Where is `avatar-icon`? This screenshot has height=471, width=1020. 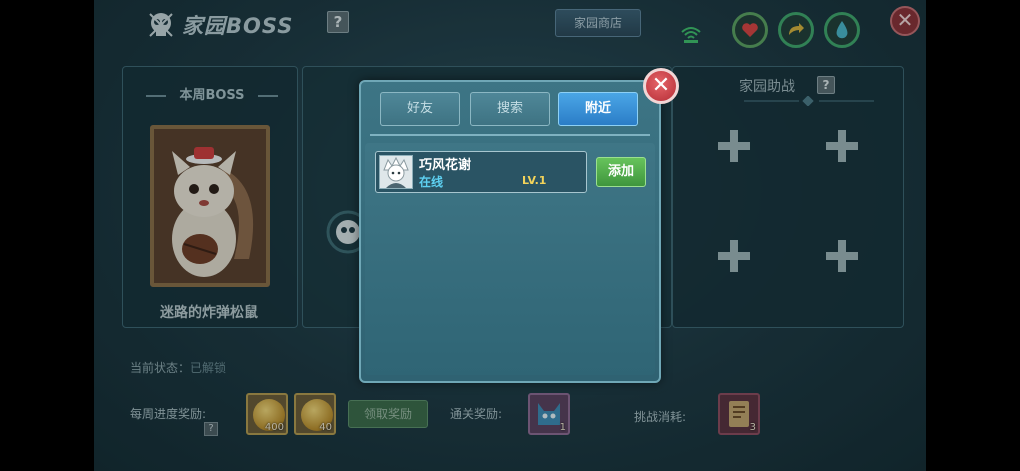 avatar-icon is located at coordinates (396, 172).